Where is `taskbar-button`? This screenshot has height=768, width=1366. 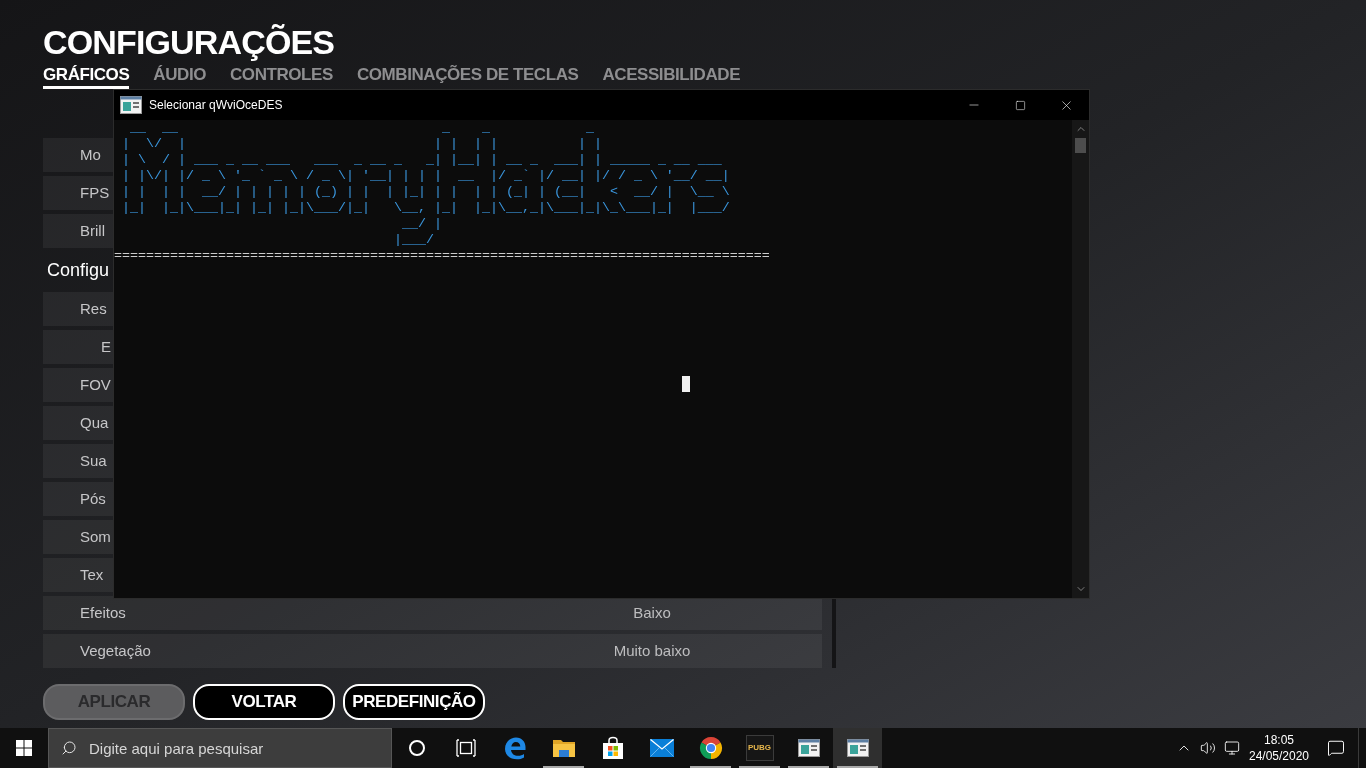 taskbar-button is located at coordinates (857, 748).